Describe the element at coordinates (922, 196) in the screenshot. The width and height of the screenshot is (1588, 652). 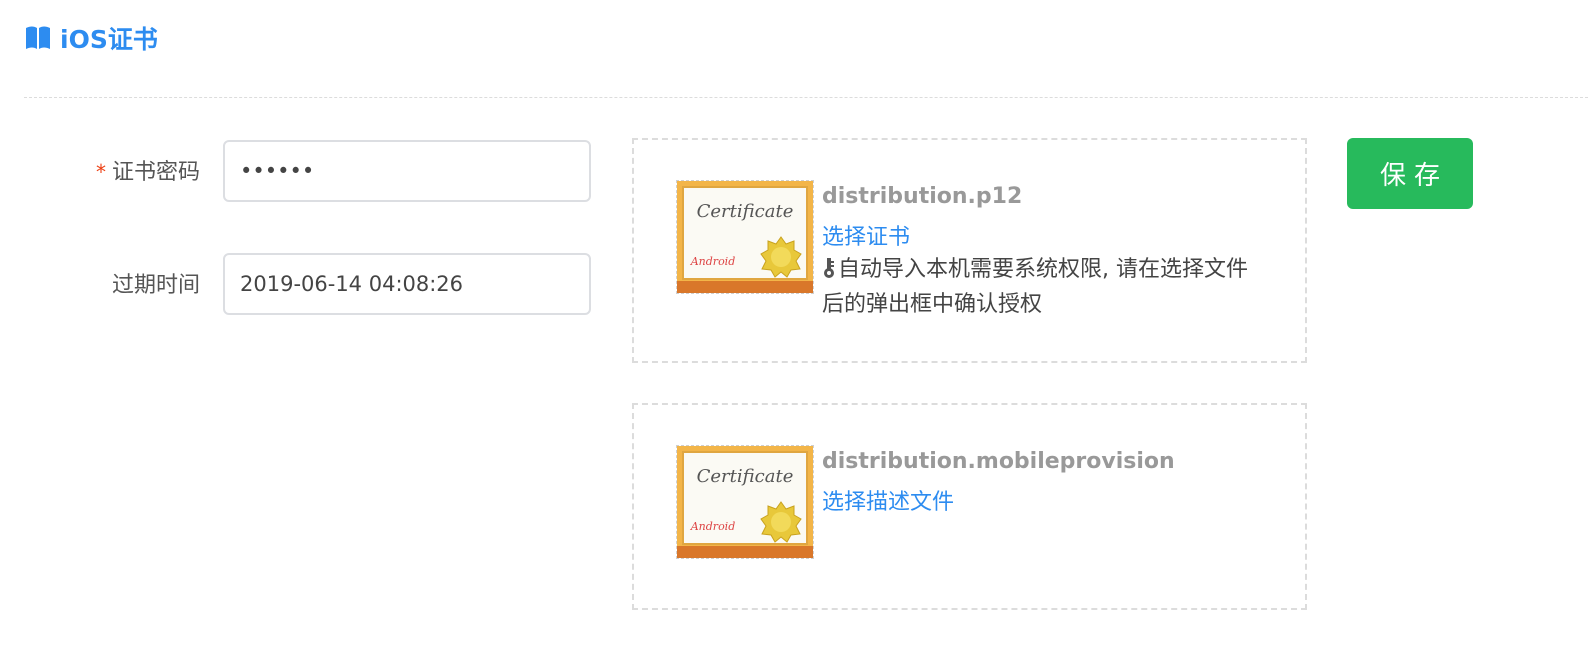
I see `p12-file-name: distribution.p12` at that location.